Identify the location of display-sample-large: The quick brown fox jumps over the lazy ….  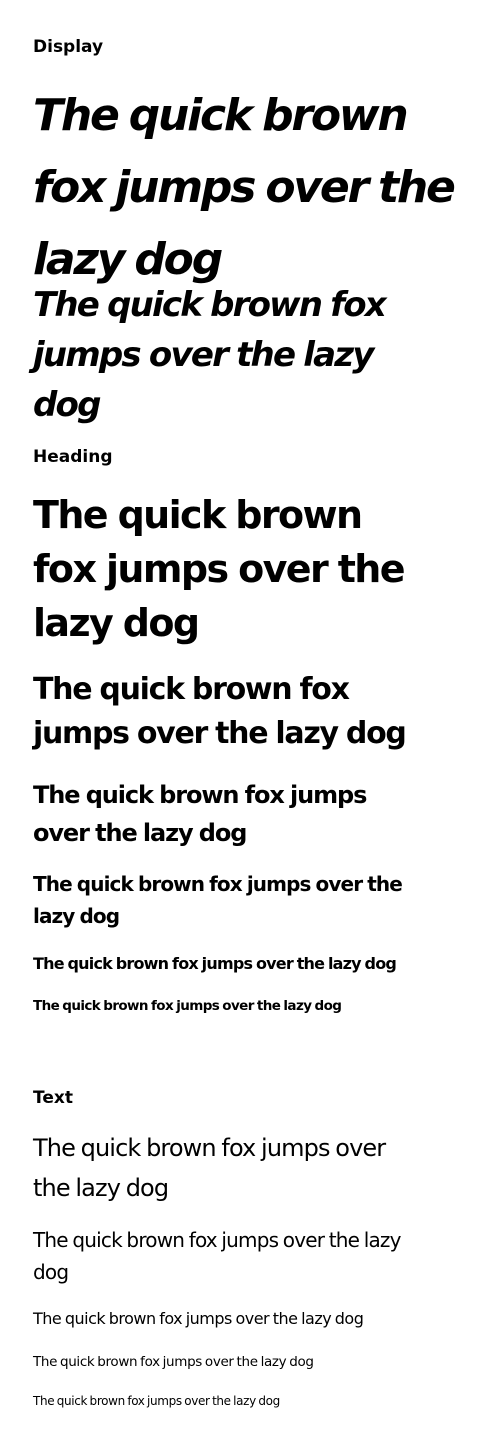
(244, 187).